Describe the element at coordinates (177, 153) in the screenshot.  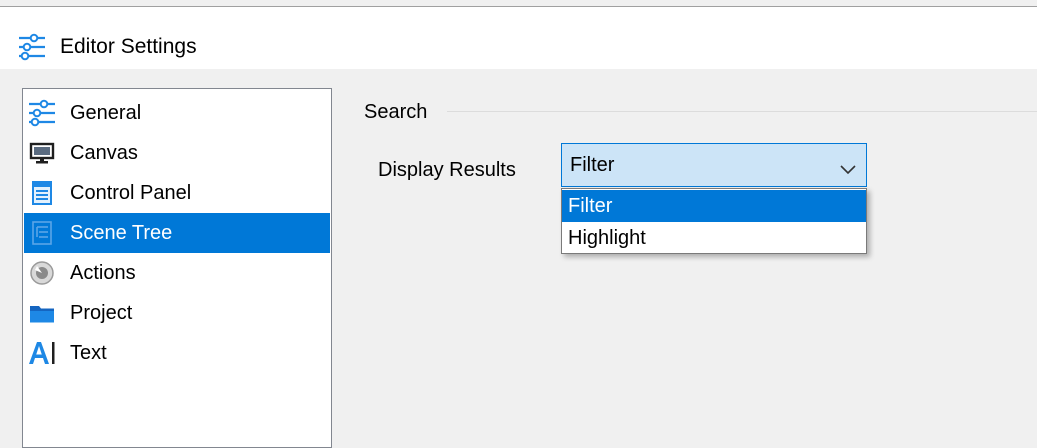
I see `nav-item-canvas: Canvas` at that location.